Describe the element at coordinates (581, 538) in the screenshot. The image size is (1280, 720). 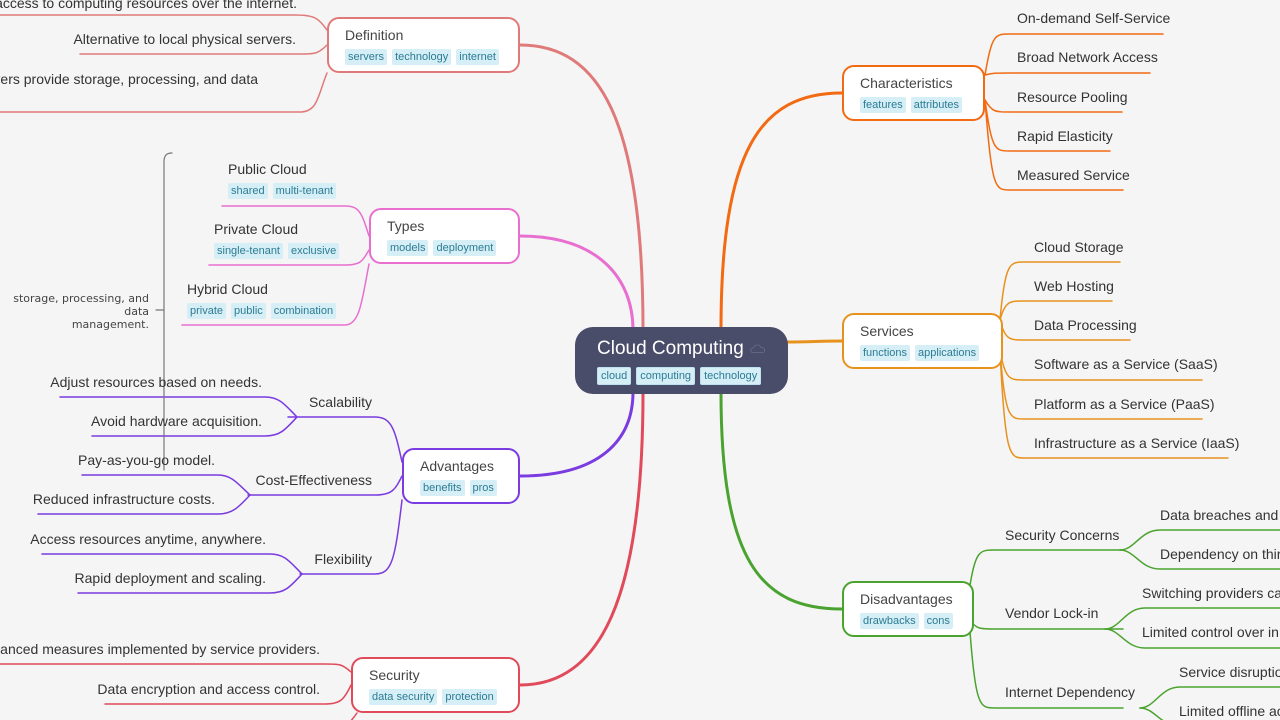
I see `connector-security` at that location.